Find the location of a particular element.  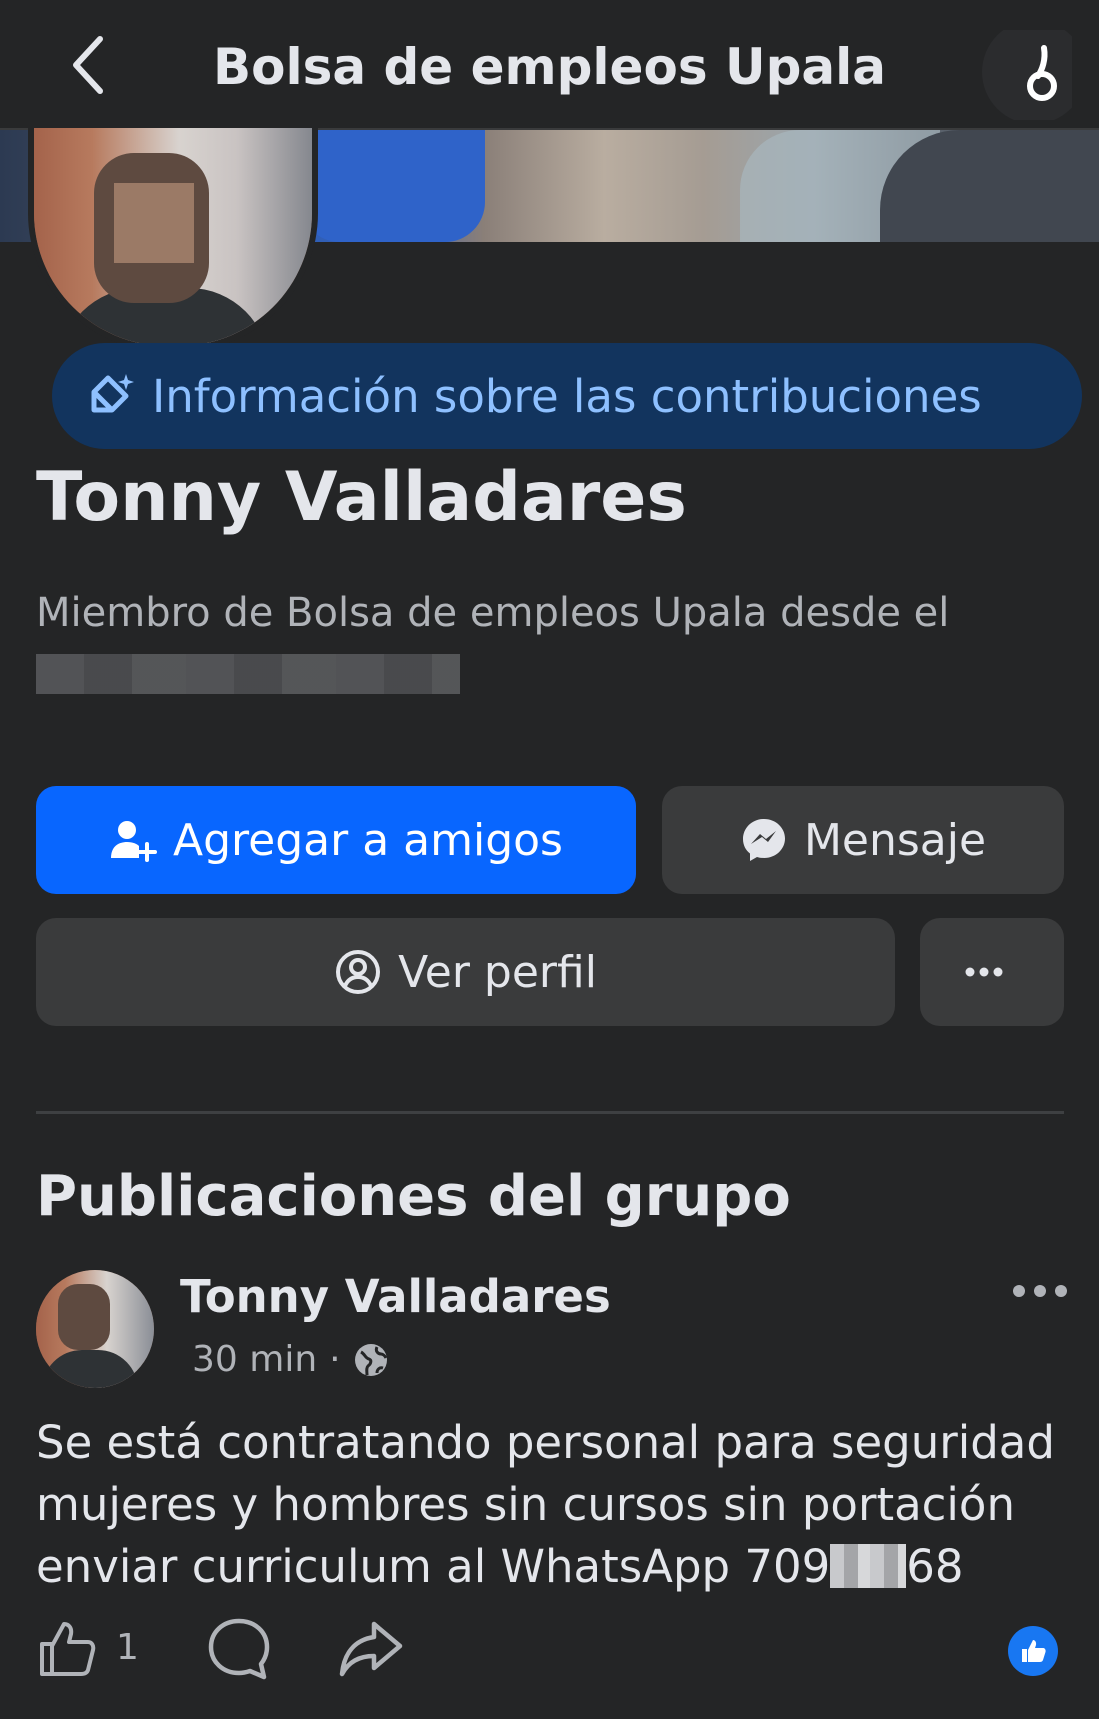

post-author-name: Tonny Valladares is located at coordinates (395, 1296).